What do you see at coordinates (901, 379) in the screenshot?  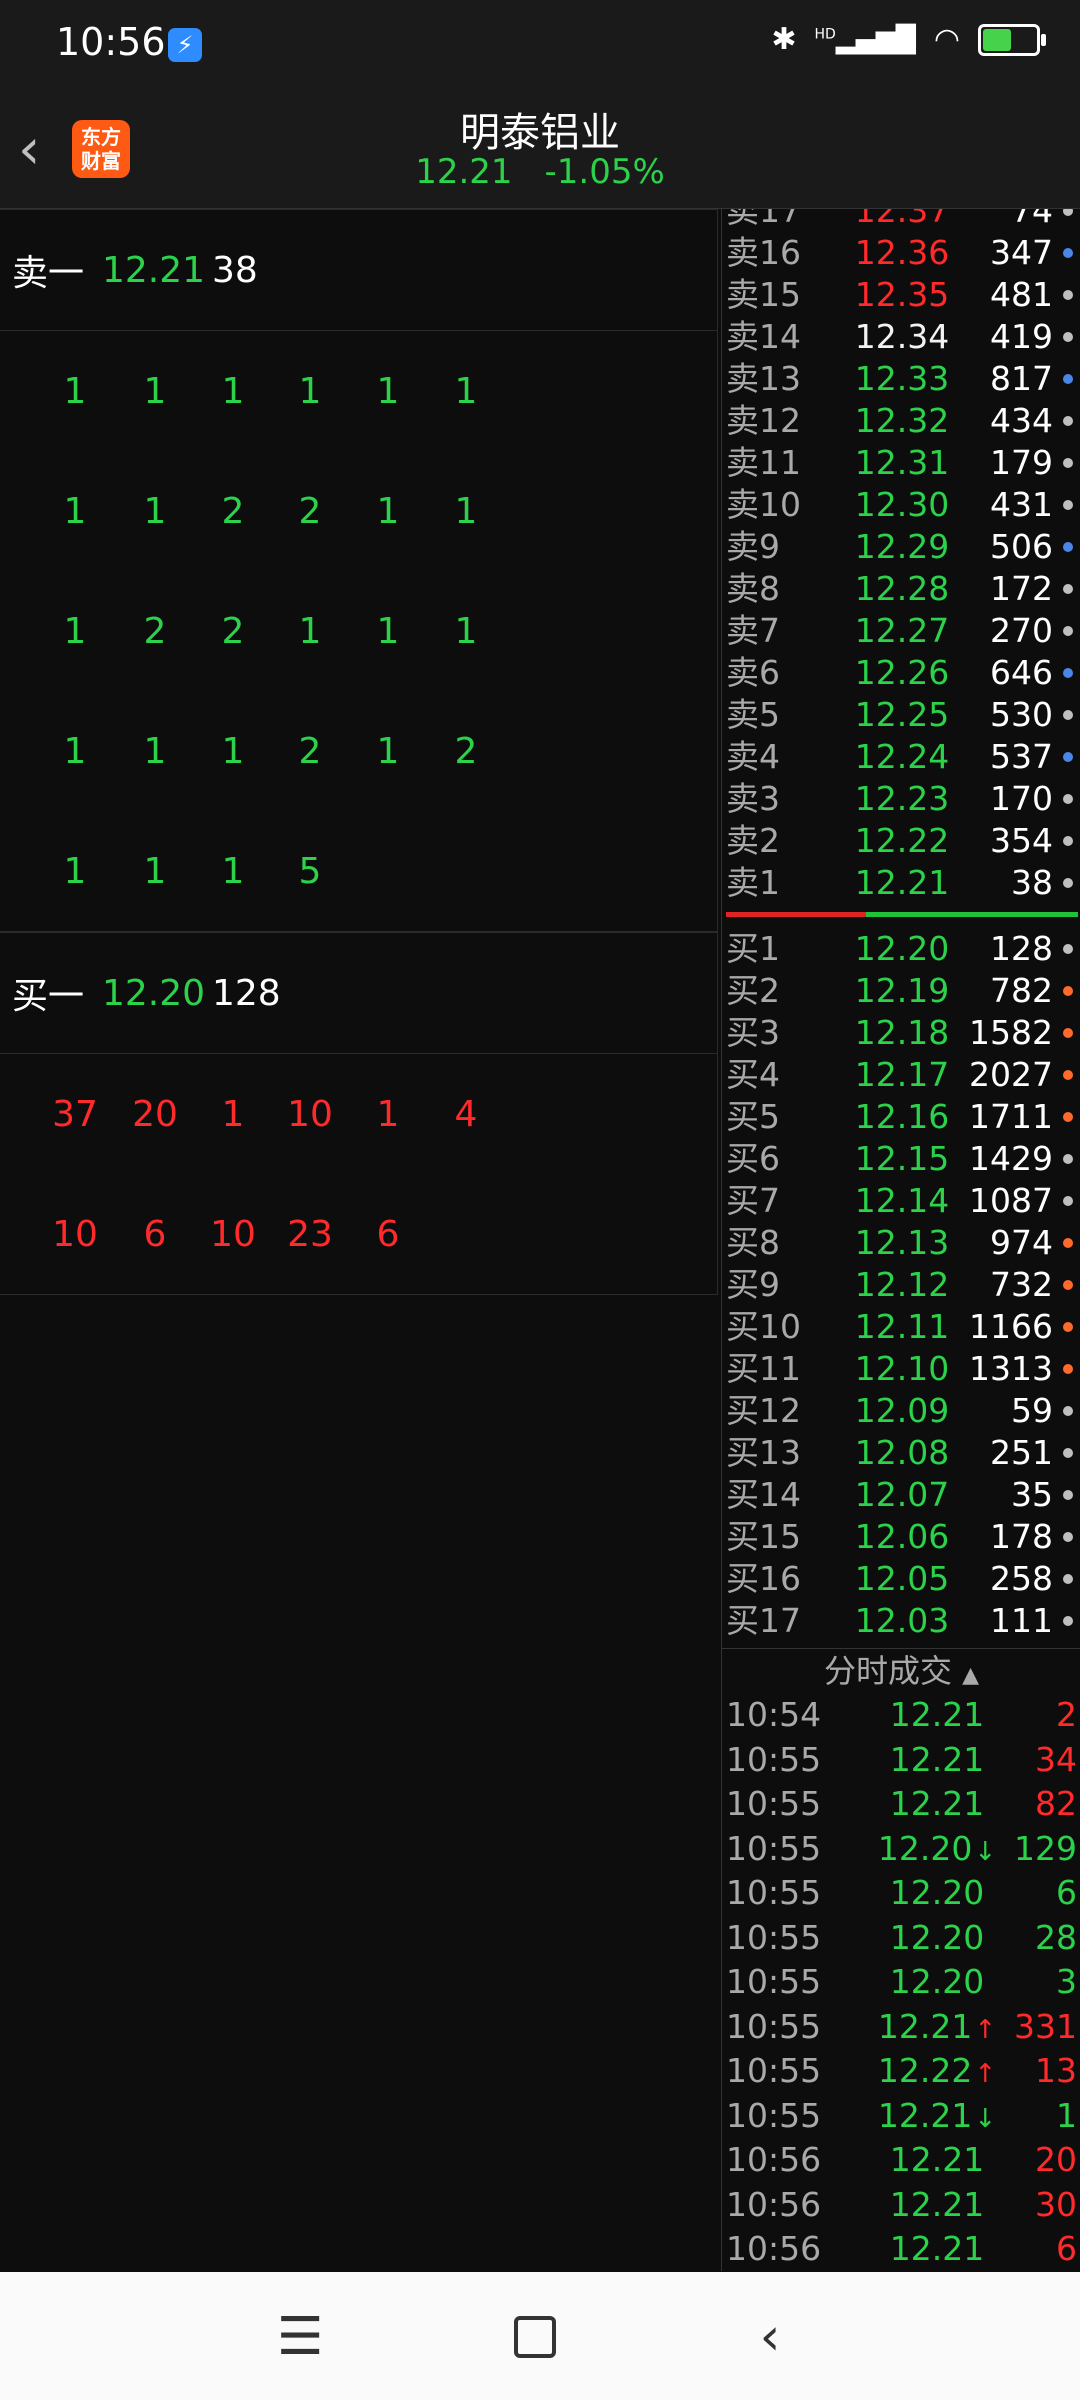 I see `ask-row: 卖13 12.33 817` at bounding box center [901, 379].